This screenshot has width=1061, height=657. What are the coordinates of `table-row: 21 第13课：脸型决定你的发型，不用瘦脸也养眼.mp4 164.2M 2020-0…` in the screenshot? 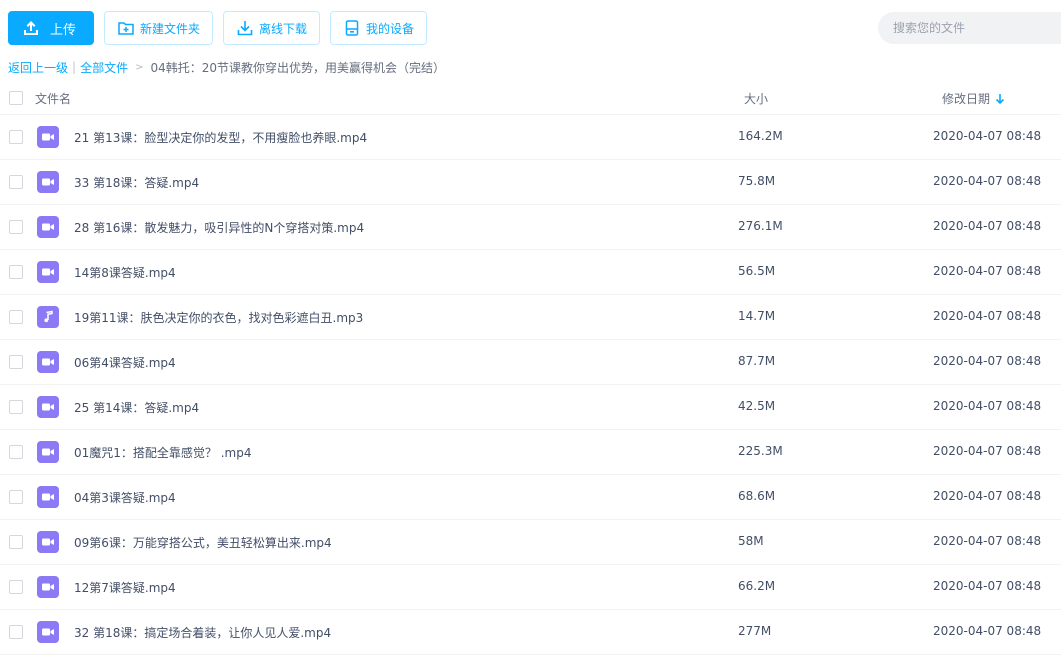 It's located at (530, 137).